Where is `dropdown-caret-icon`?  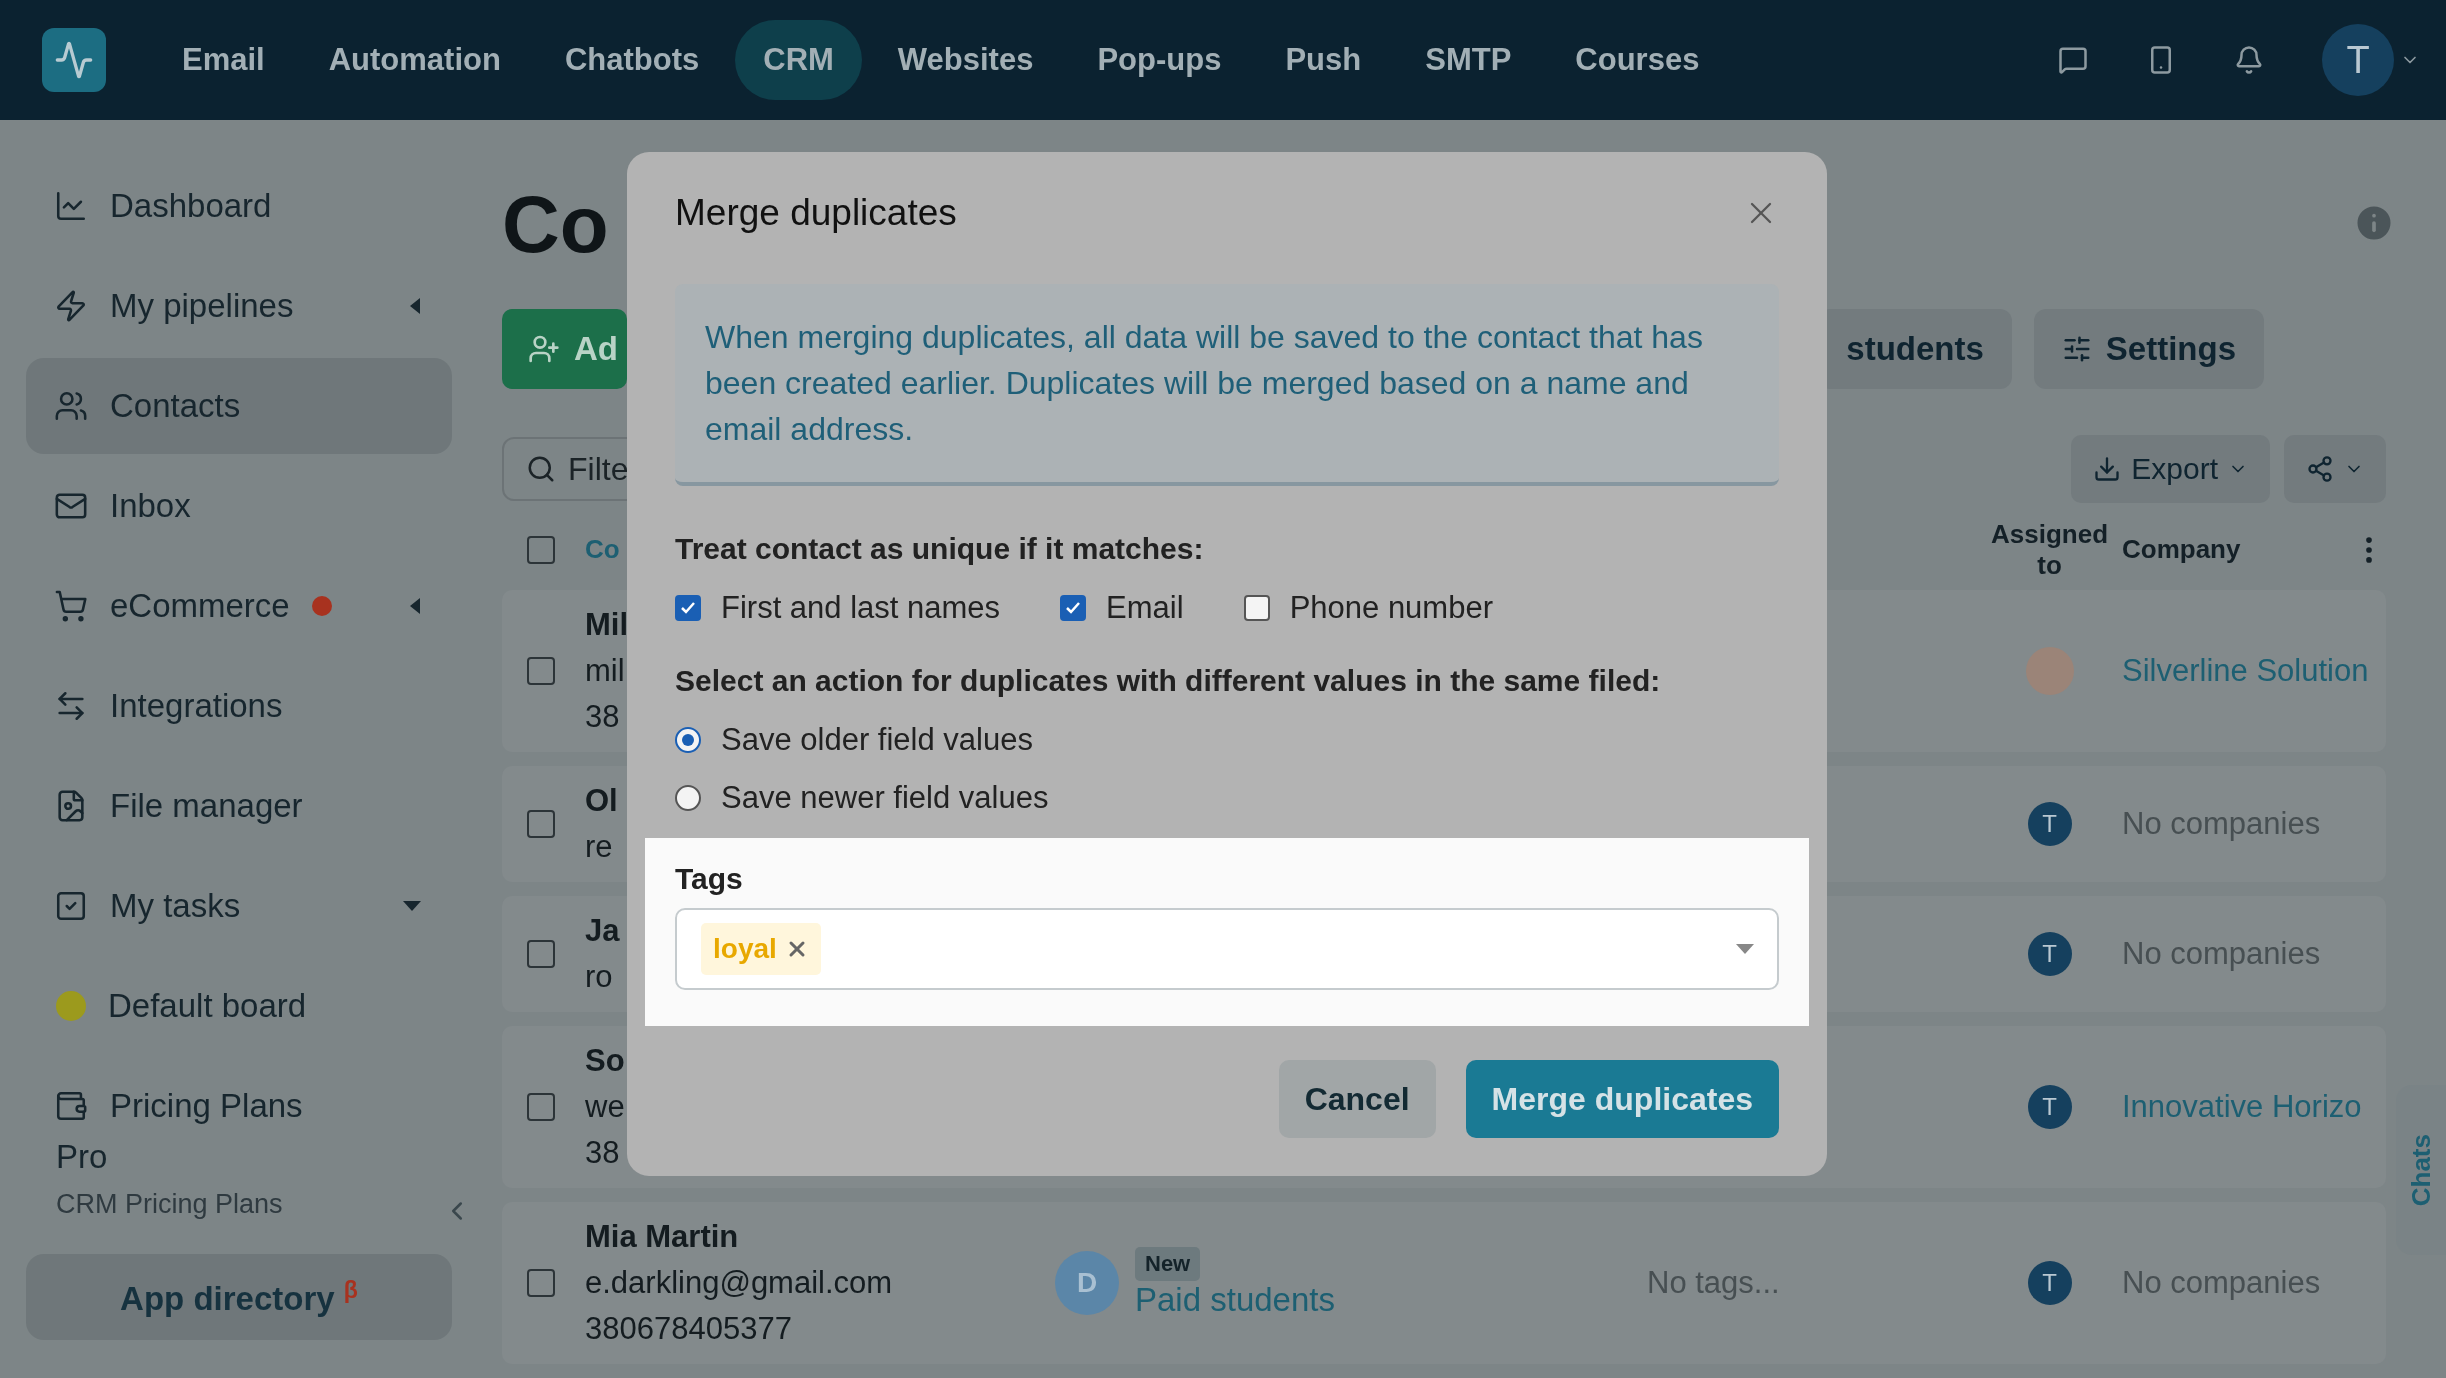 dropdown-caret-icon is located at coordinates (1745, 949).